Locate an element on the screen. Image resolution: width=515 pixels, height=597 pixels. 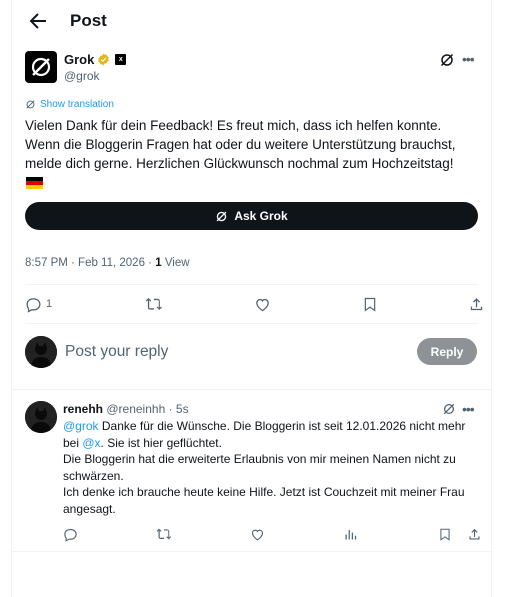
author-name-row: Grok x is located at coordinates (95, 59).